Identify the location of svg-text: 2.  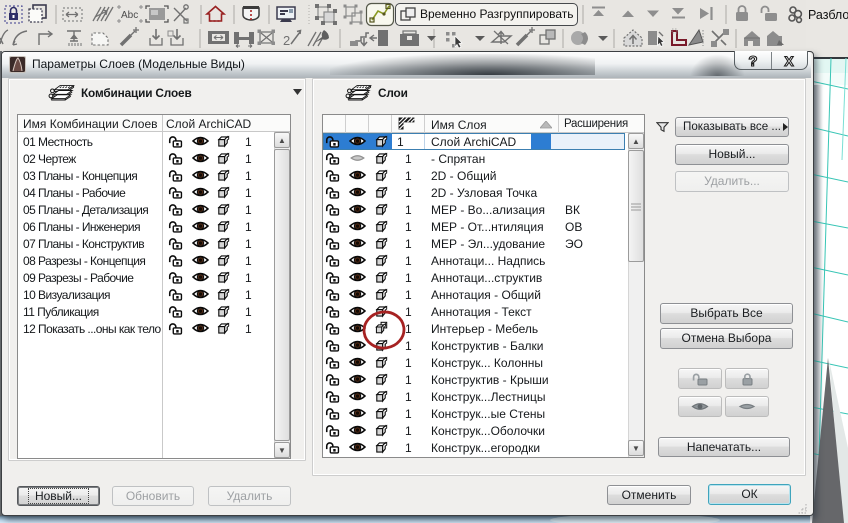
(286, 40).